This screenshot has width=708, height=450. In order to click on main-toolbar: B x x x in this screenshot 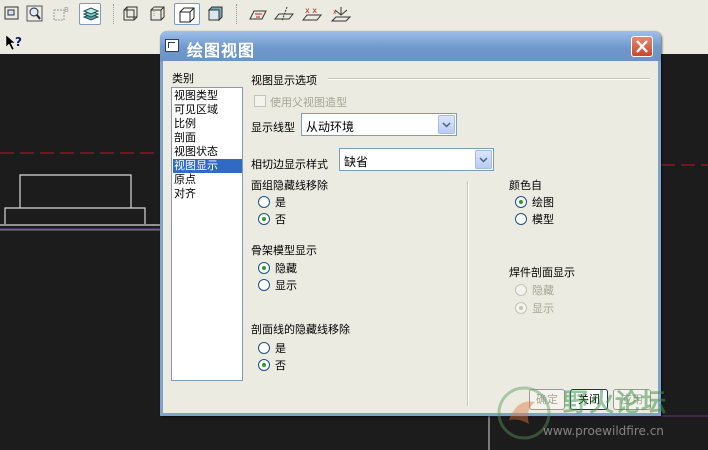, I will do `click(354, 15)`.